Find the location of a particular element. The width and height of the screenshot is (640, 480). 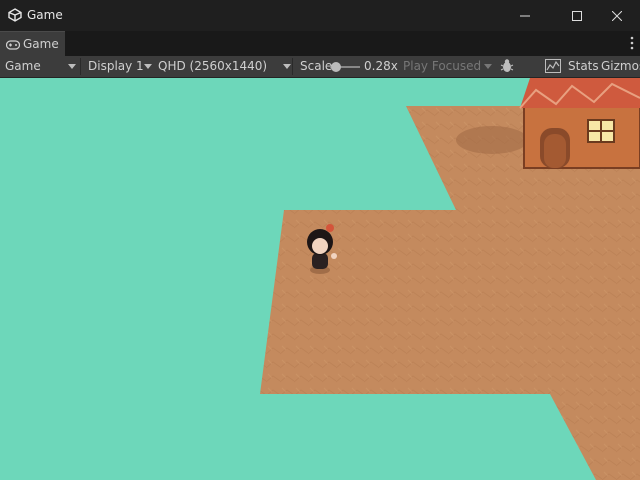

audio-mute-icon is located at coordinates (553, 67).